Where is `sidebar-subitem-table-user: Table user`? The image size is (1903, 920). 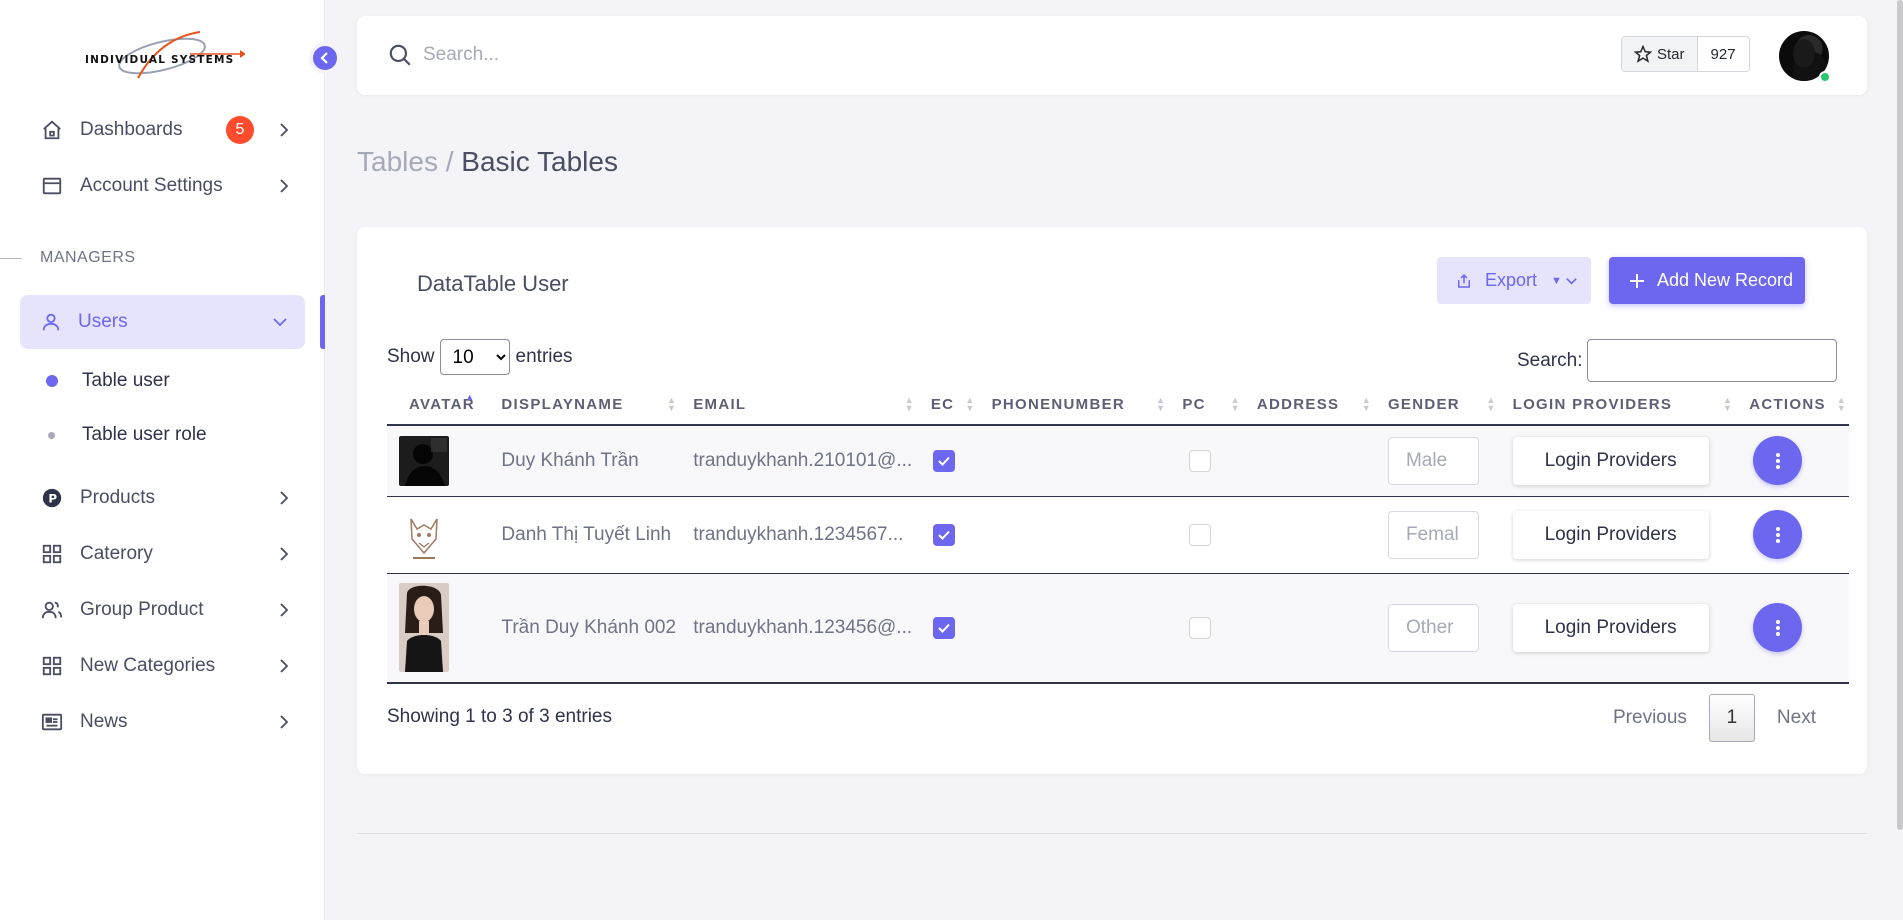 sidebar-subitem-table-user: Table user is located at coordinates (108, 381).